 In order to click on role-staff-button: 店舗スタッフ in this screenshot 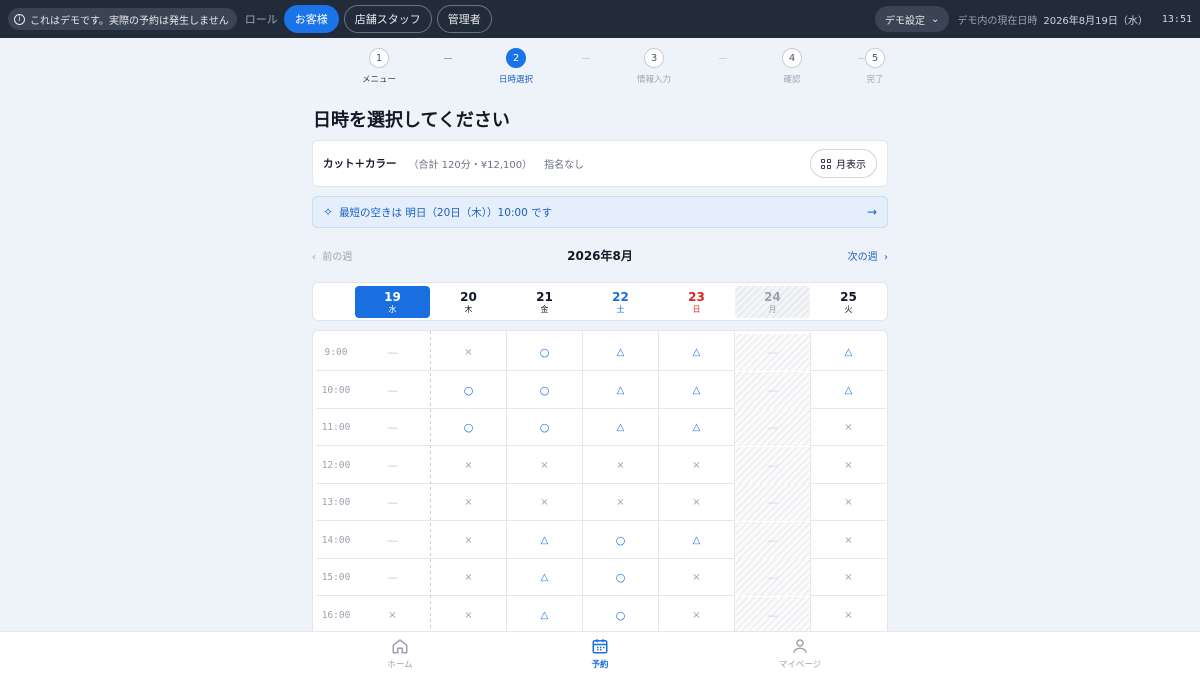, I will do `click(387, 19)`.